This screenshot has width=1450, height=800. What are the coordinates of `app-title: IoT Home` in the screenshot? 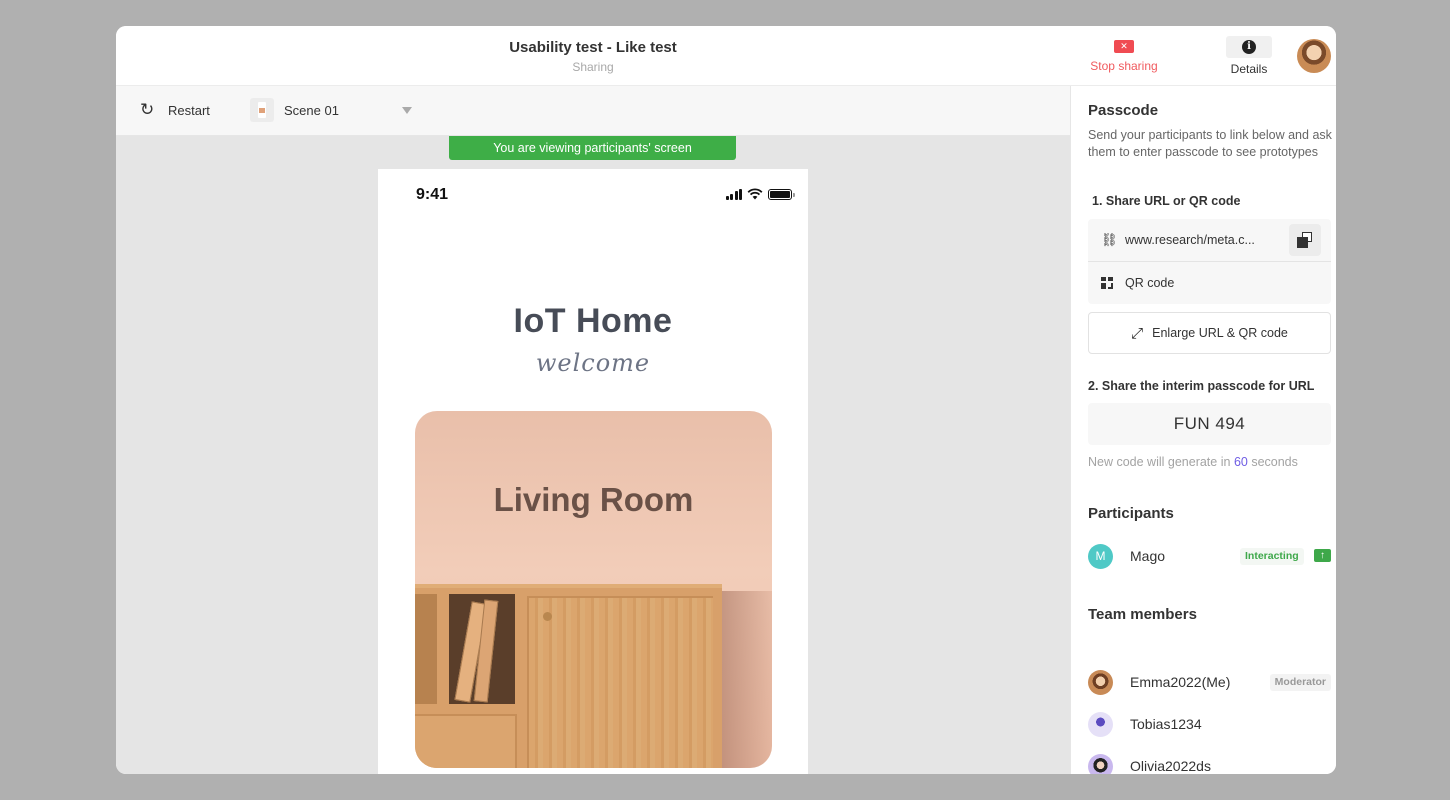 It's located at (593, 321).